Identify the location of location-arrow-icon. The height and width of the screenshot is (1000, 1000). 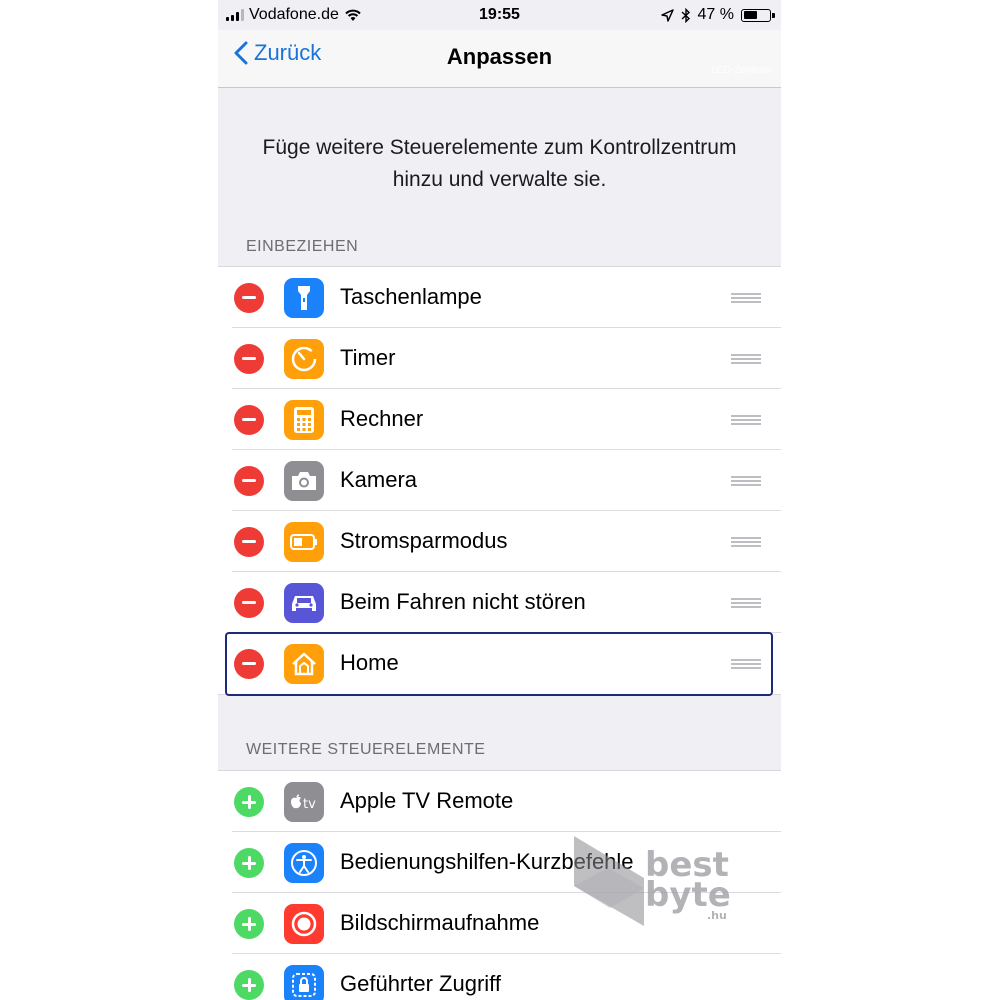
(667, 15).